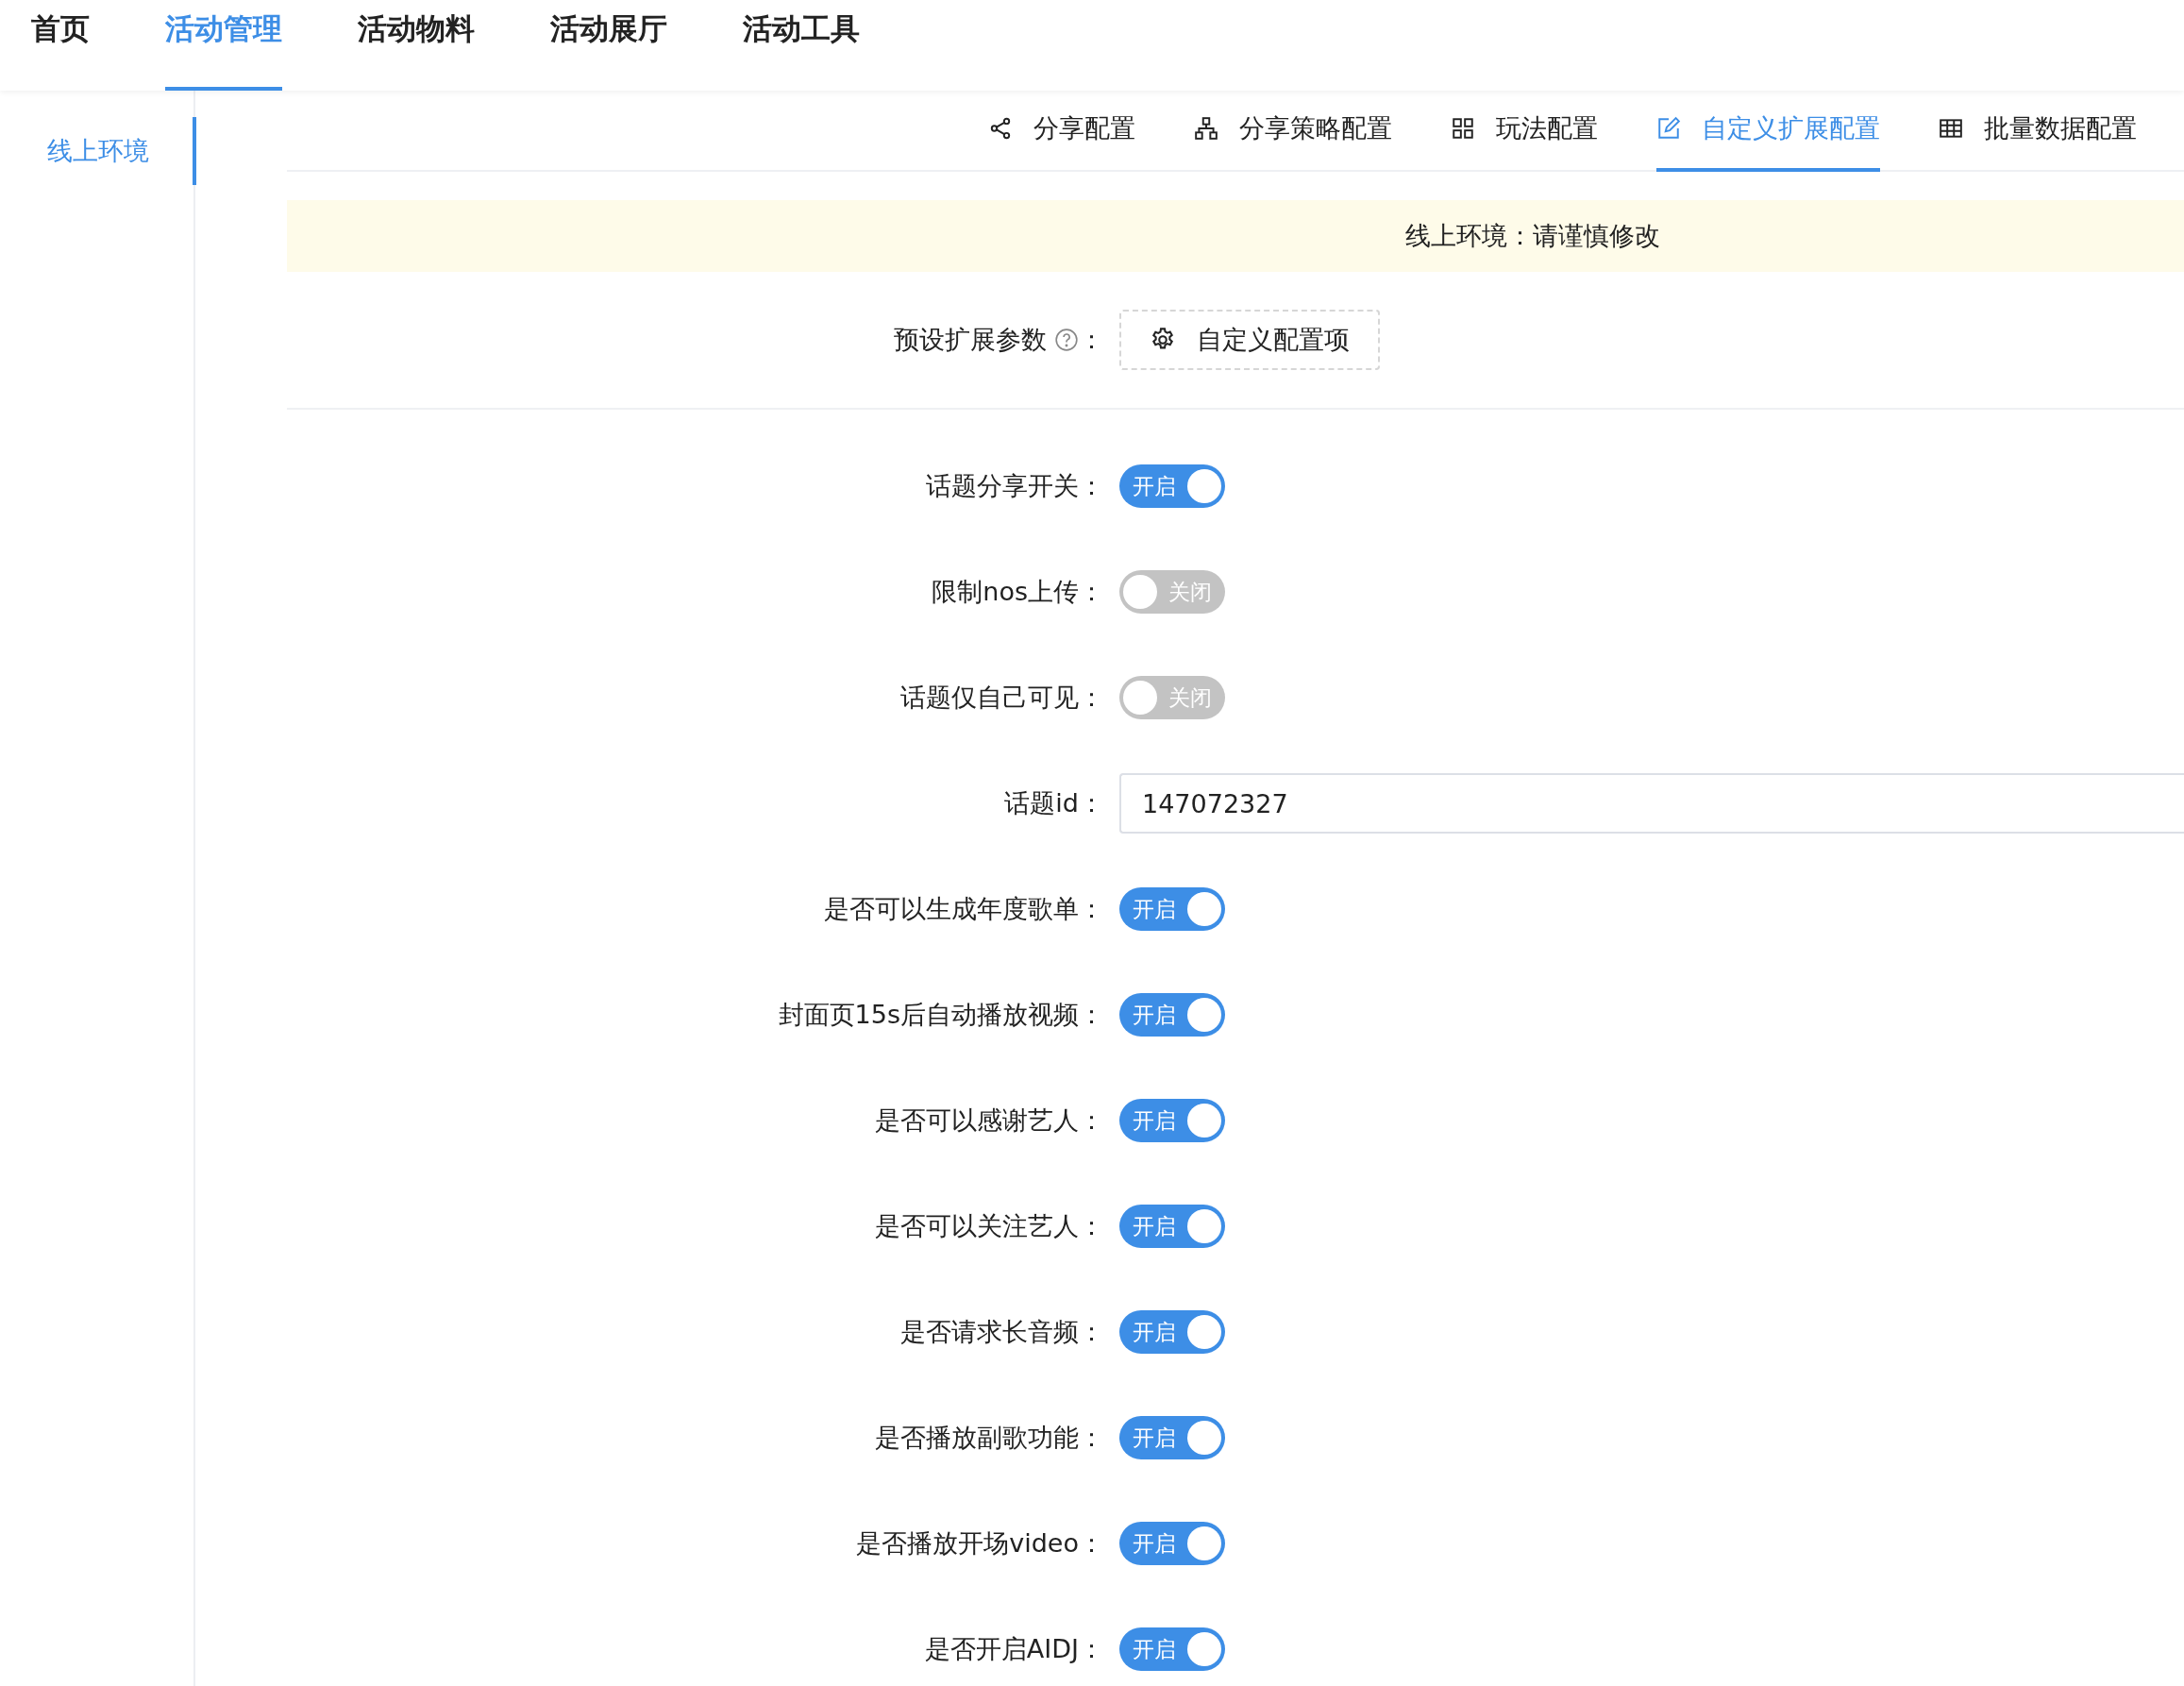 The height and width of the screenshot is (1686, 2184). Describe the element at coordinates (801, 45) in the screenshot. I see `nav-link: 活动工具` at that location.